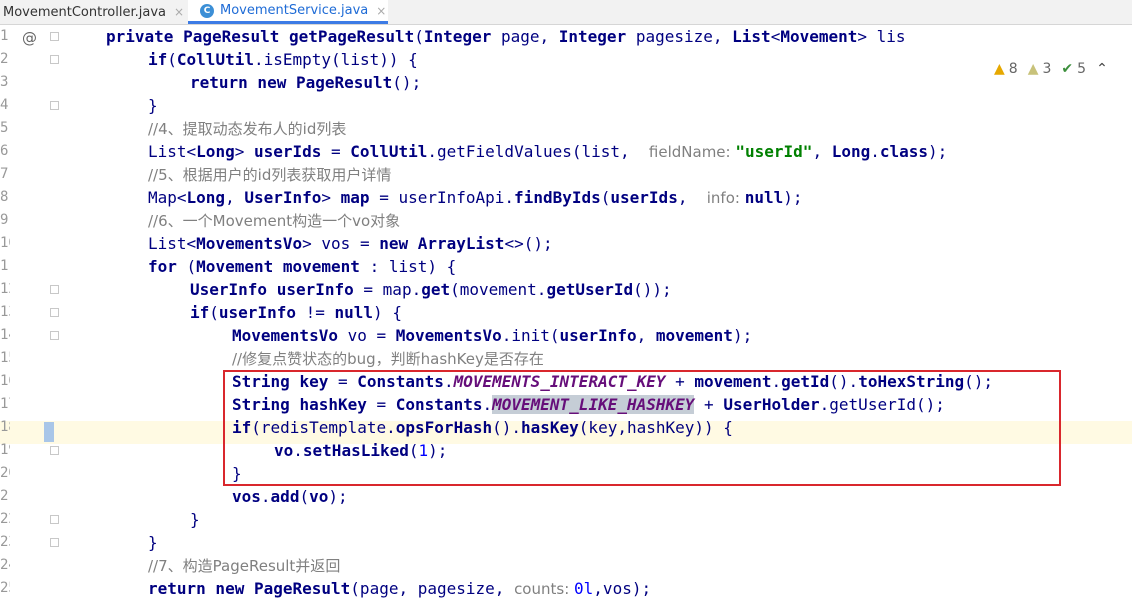 This screenshot has height=606, width=1132. I want to click on weak-warning-count: 3, so click(1047, 69).